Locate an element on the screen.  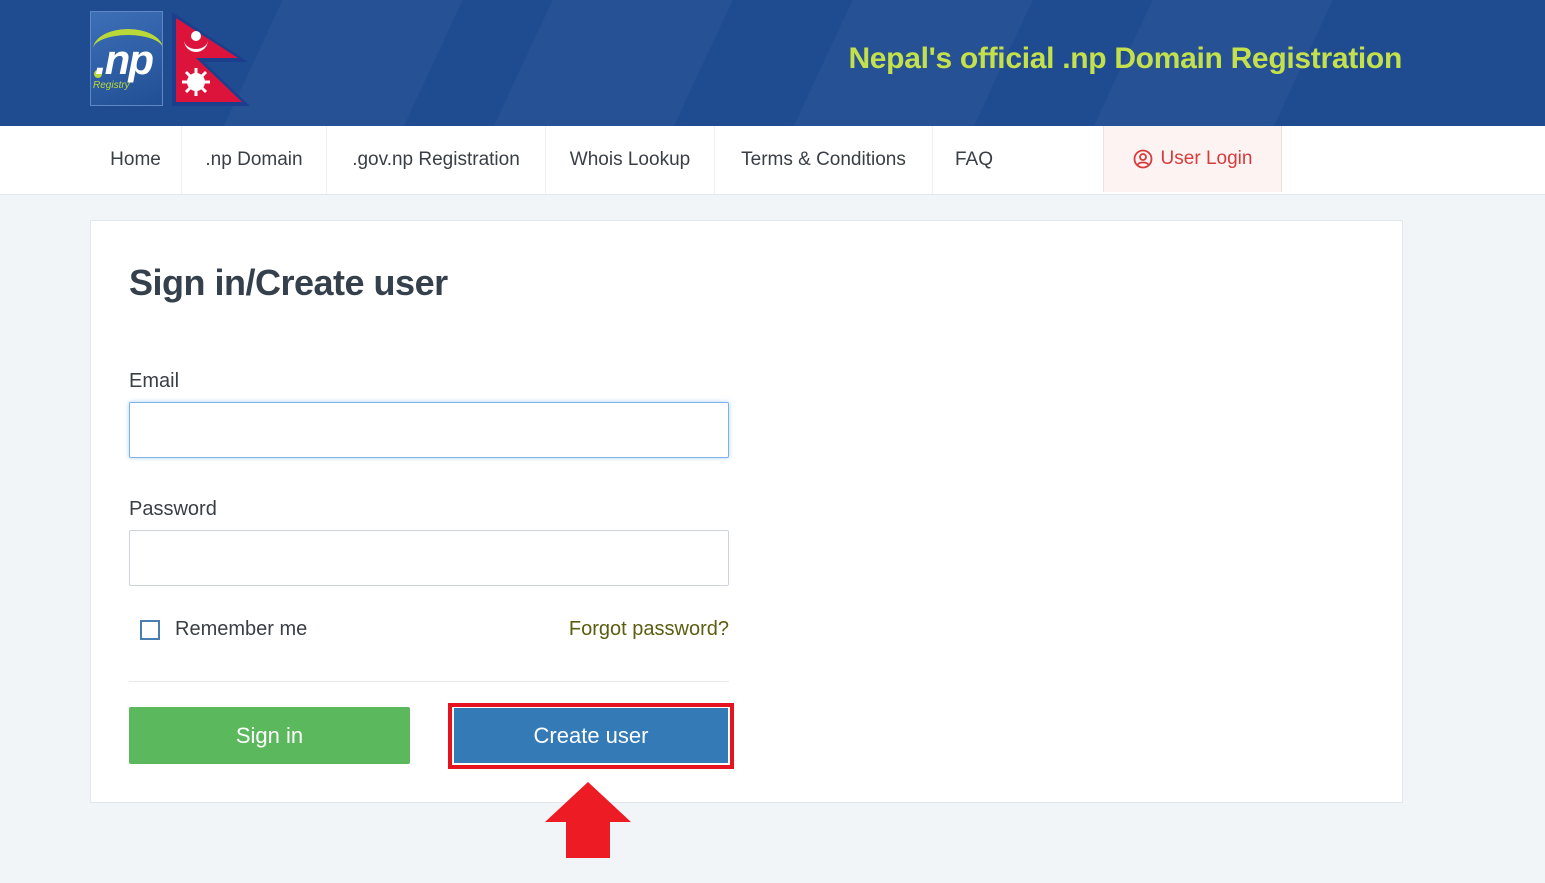
logo-subtext: Registry is located at coordinates (111, 85).